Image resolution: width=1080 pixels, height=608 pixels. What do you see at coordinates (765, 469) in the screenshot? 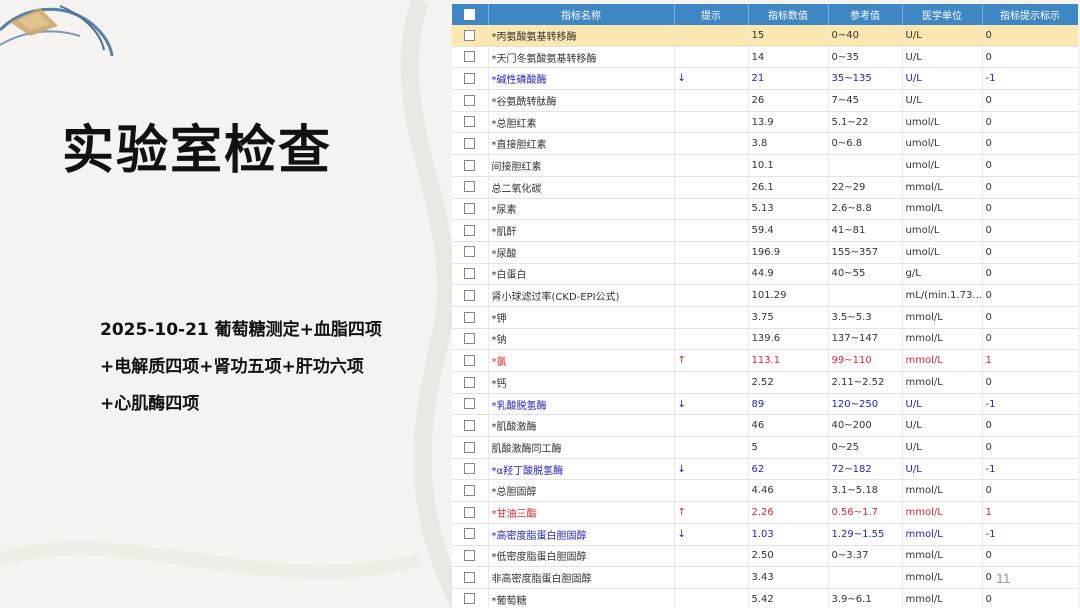
I see `table-row: *α羟丁酸脱氢酶 ↓ 62 72~182 U/L -1` at bounding box center [765, 469].